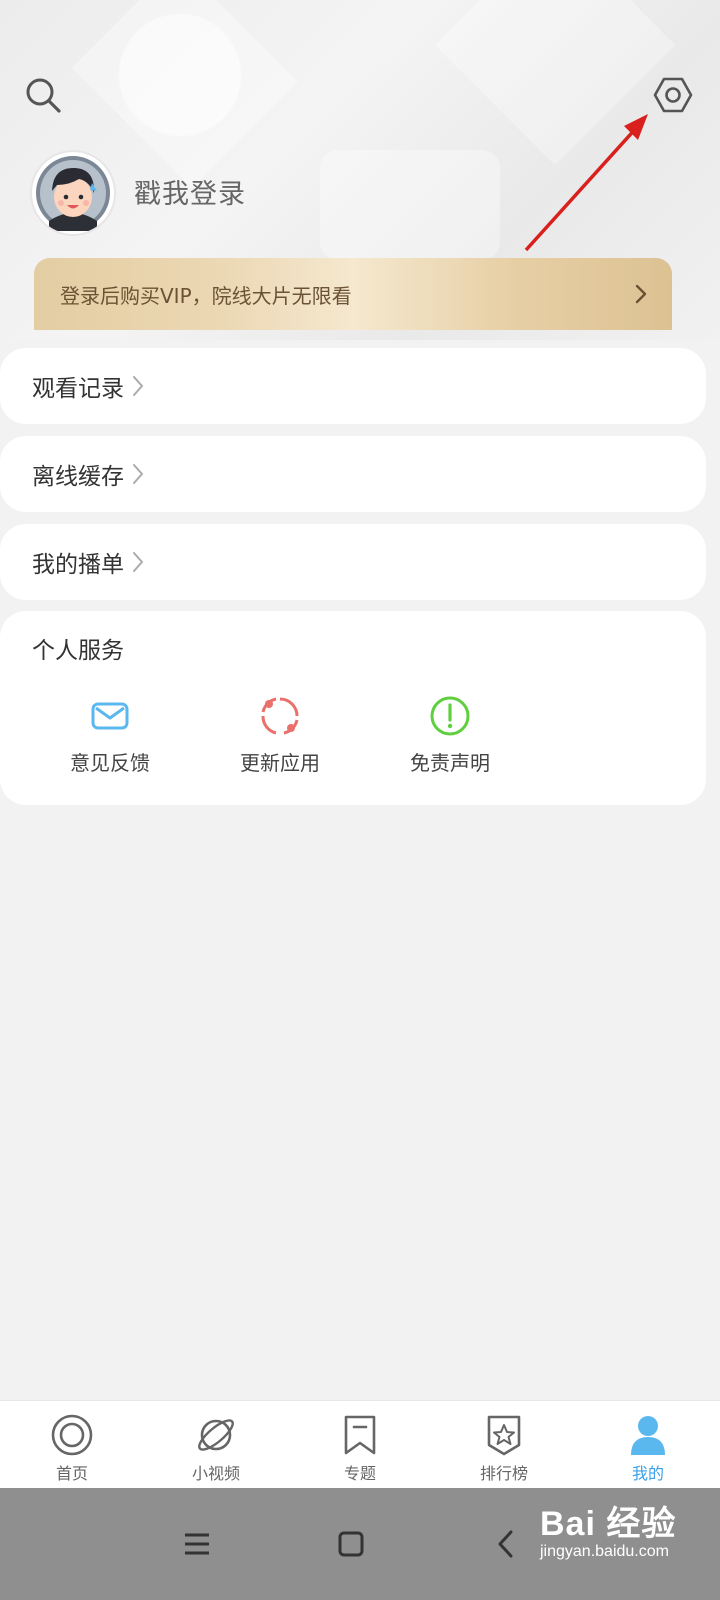  What do you see at coordinates (608, 1524) in the screenshot?
I see `watermark-logo-text: Bai 经验` at bounding box center [608, 1524].